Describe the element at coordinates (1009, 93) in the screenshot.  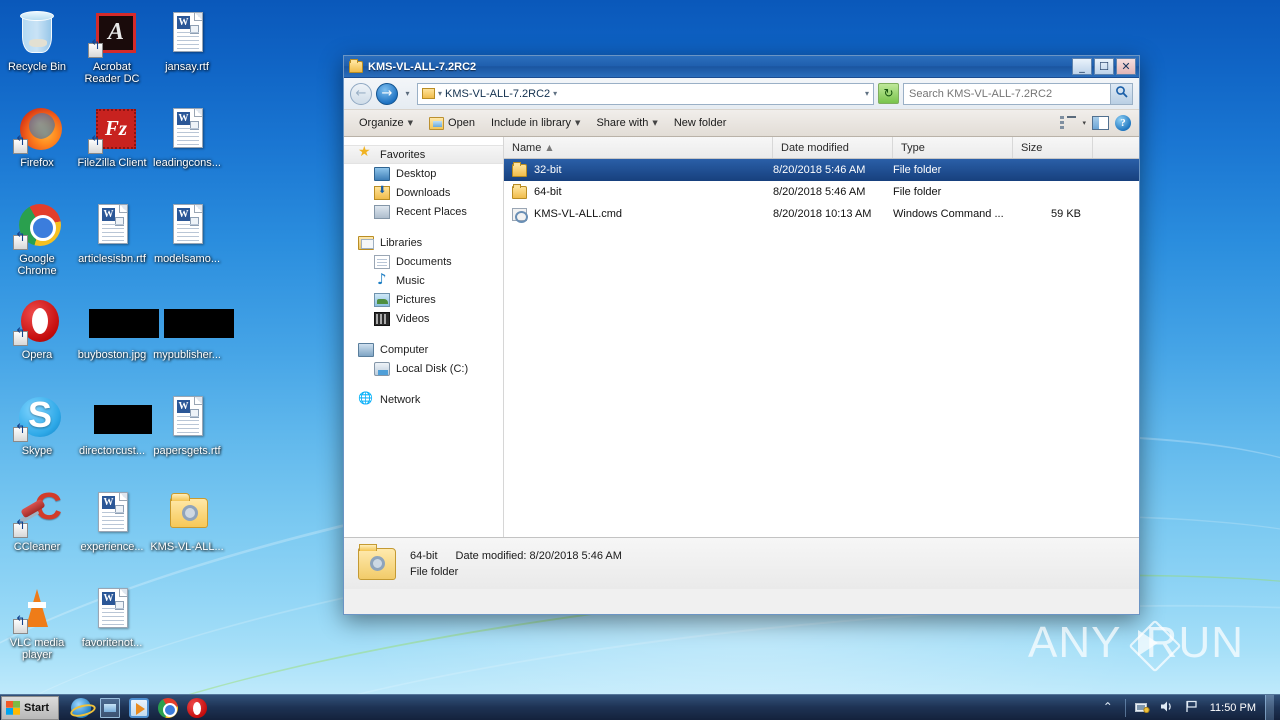
I see `search-input` at that location.